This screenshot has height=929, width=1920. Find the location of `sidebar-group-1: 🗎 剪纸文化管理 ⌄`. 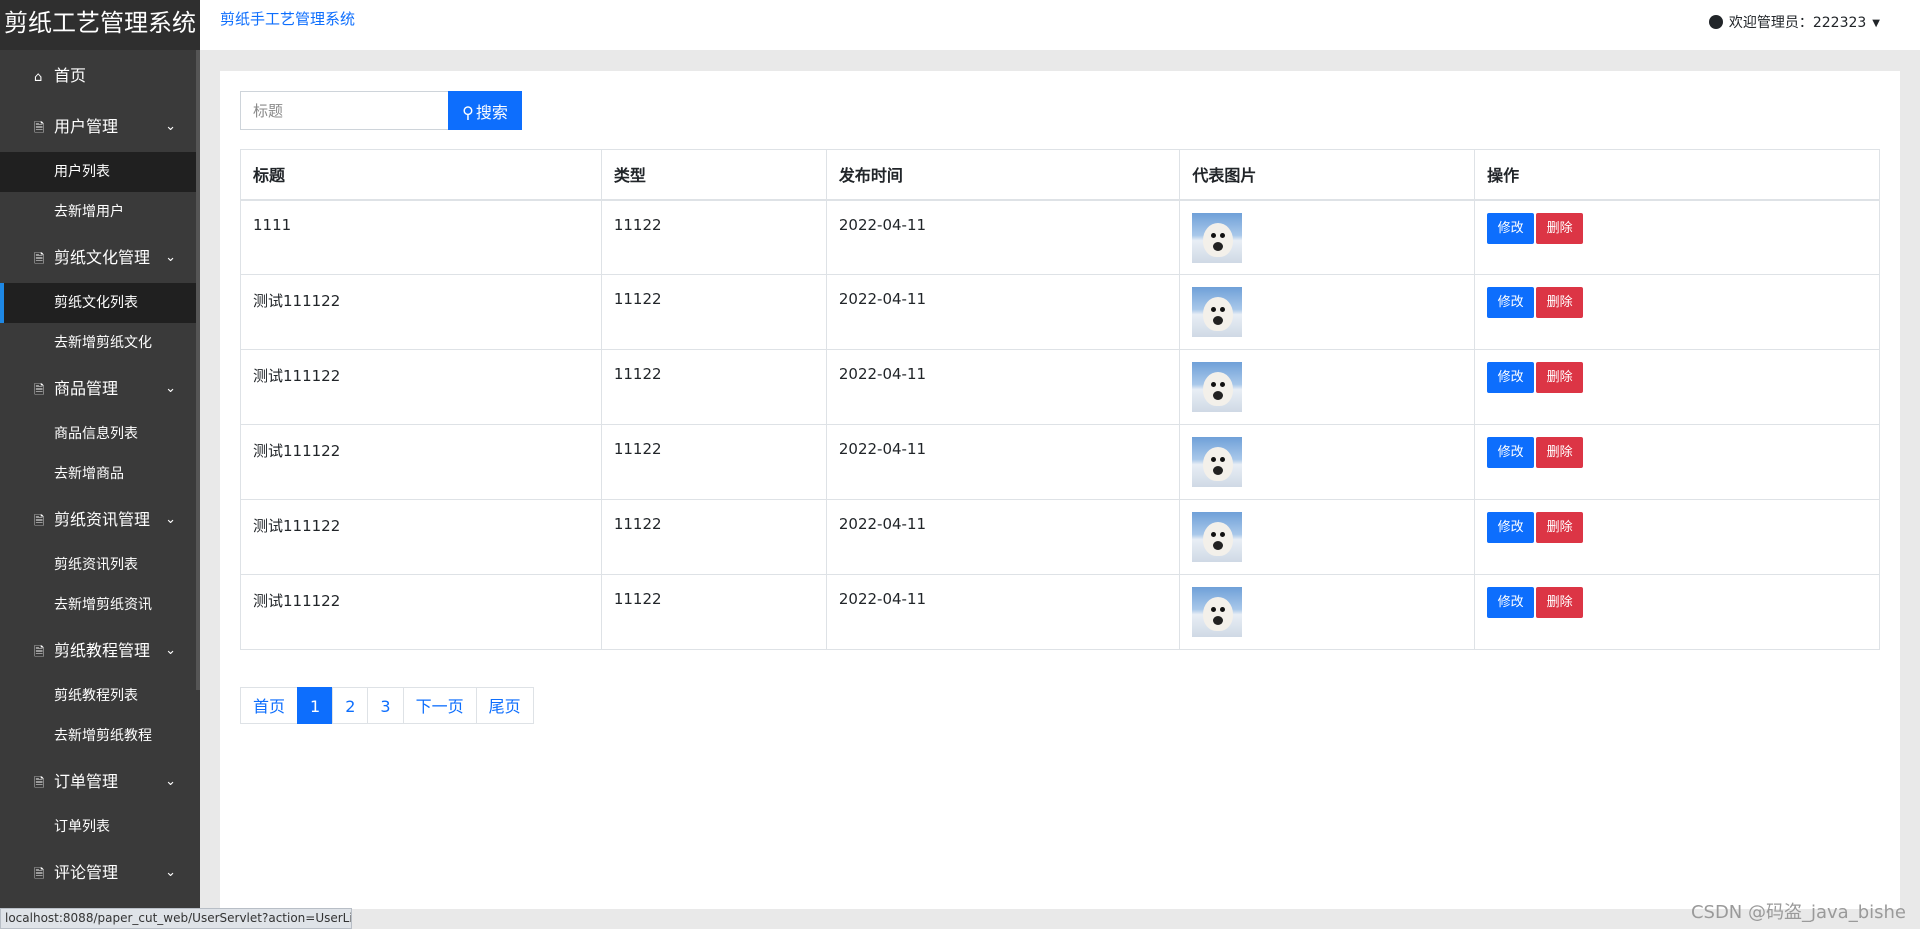

sidebar-group-1: 🗎 剪纸文化管理 ⌄ is located at coordinates (100, 257).